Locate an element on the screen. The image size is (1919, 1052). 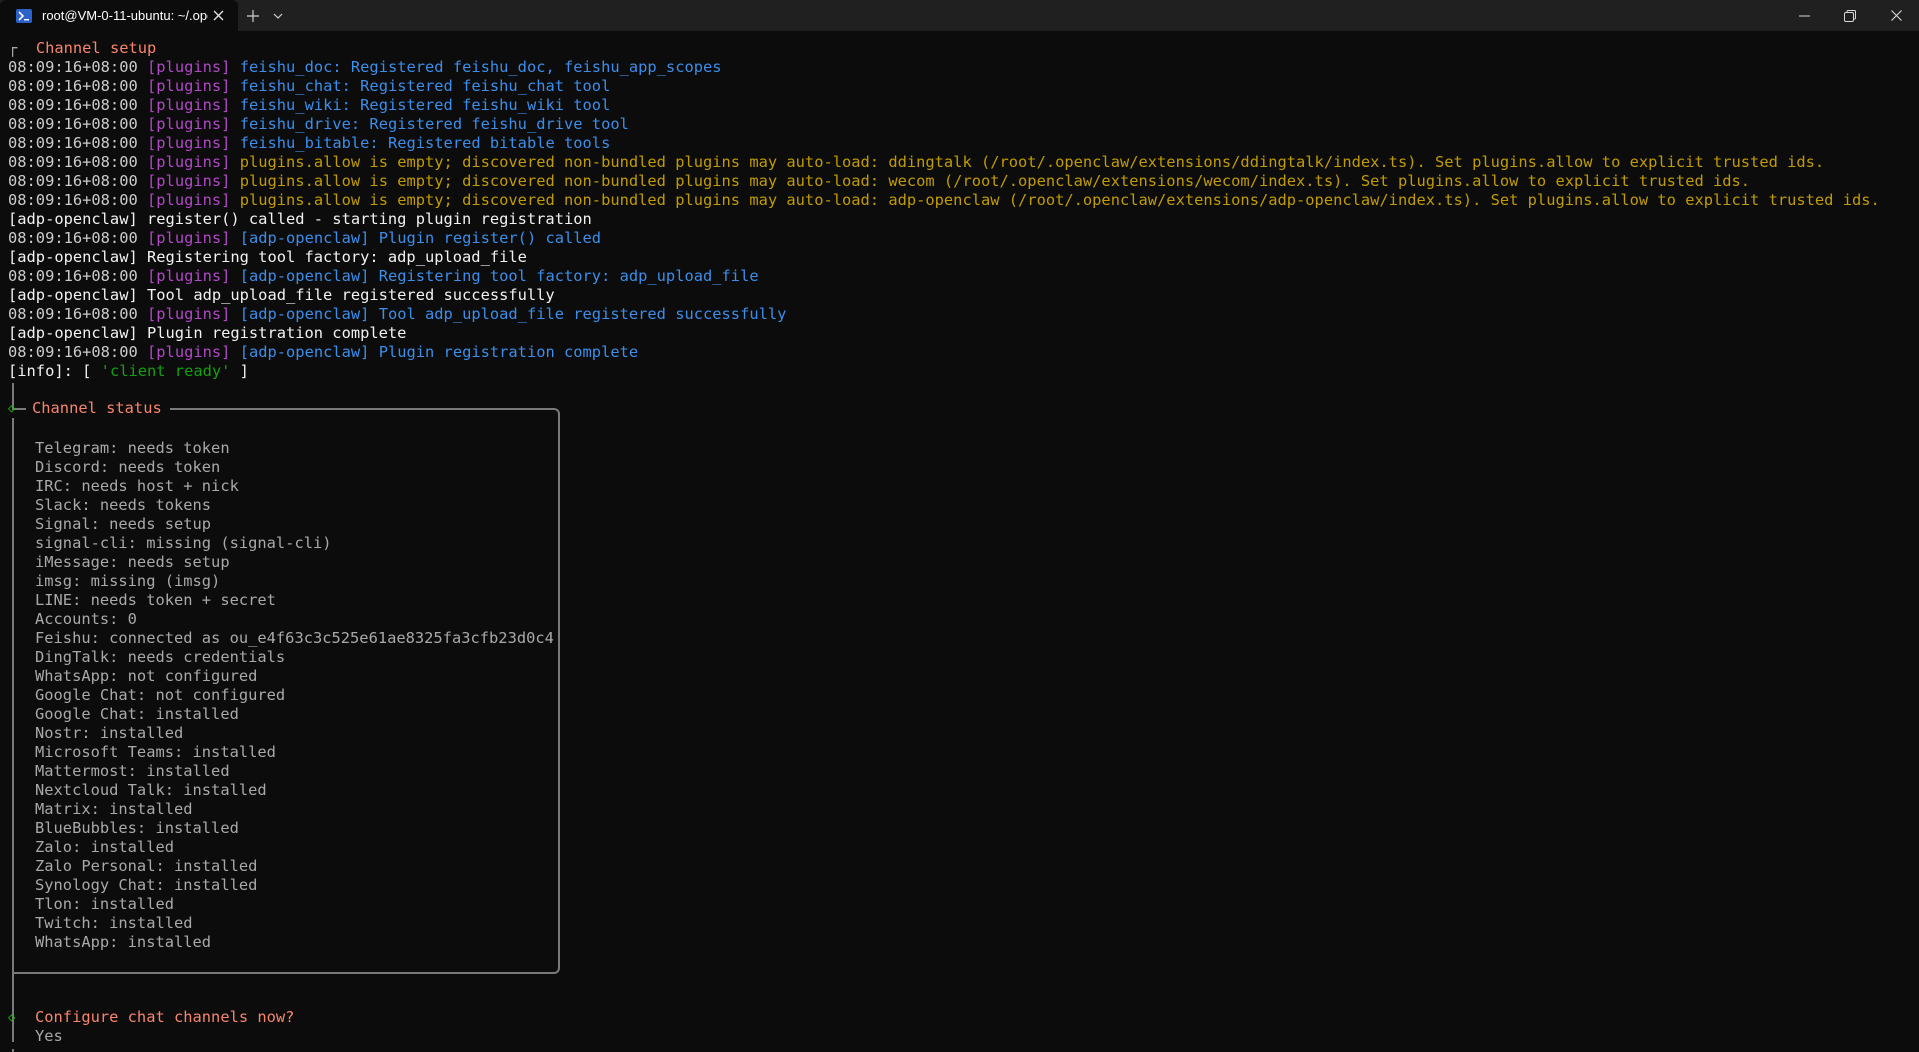
prompt-answer: Yes is located at coordinates (49, 1036).